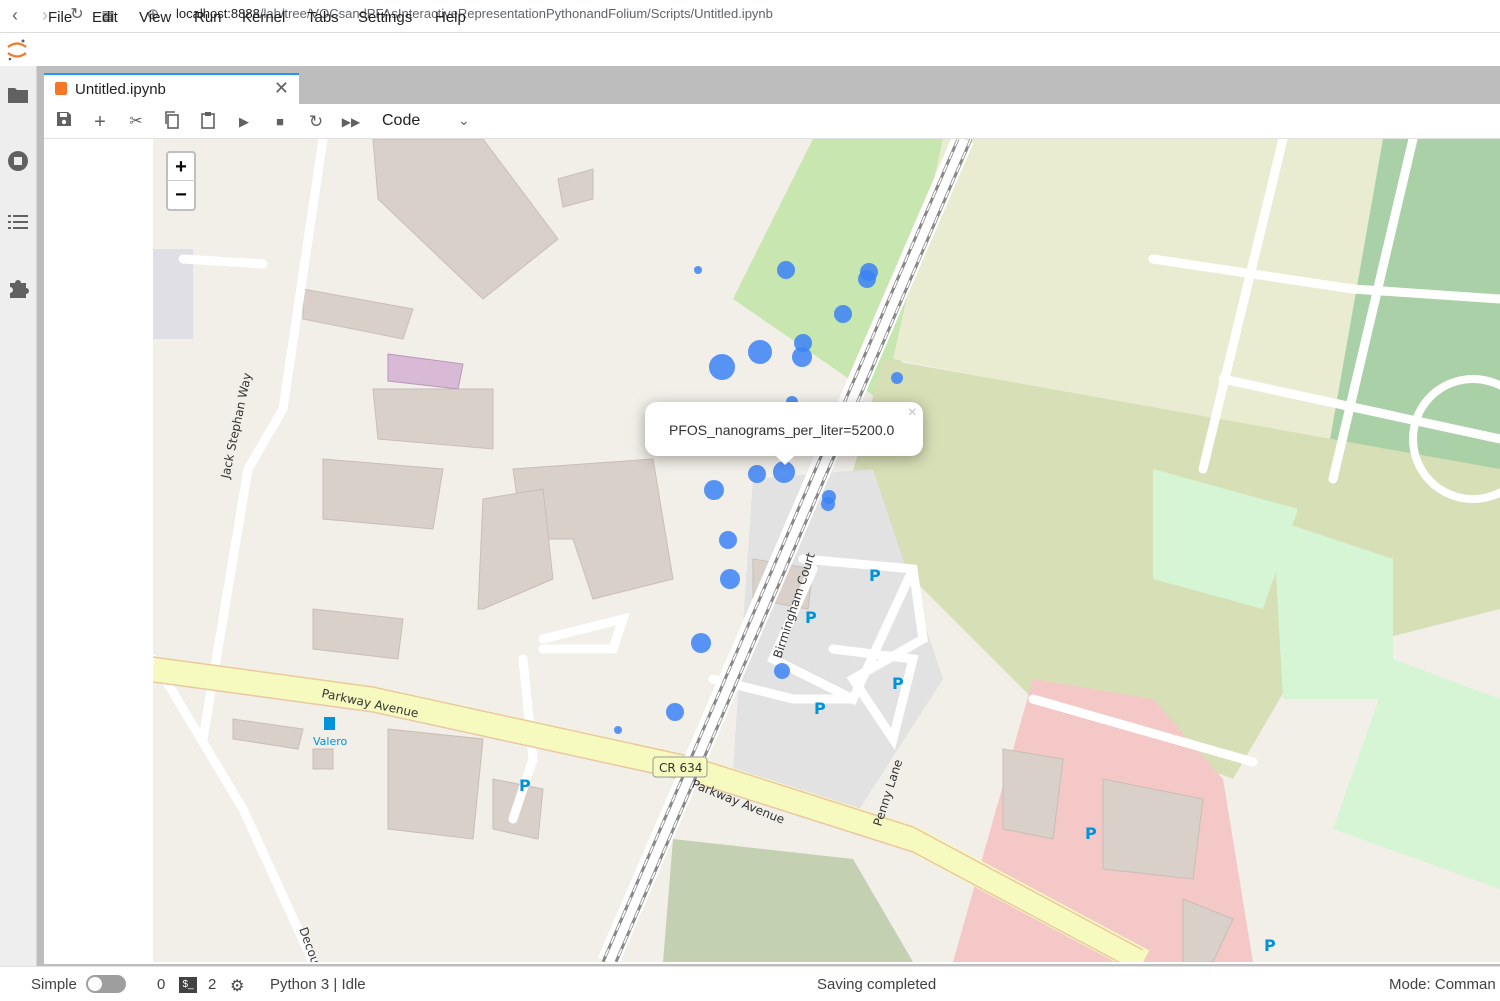 The height and width of the screenshot is (1001, 1500). I want to click on simple-mode-label: Simple, so click(54, 984).